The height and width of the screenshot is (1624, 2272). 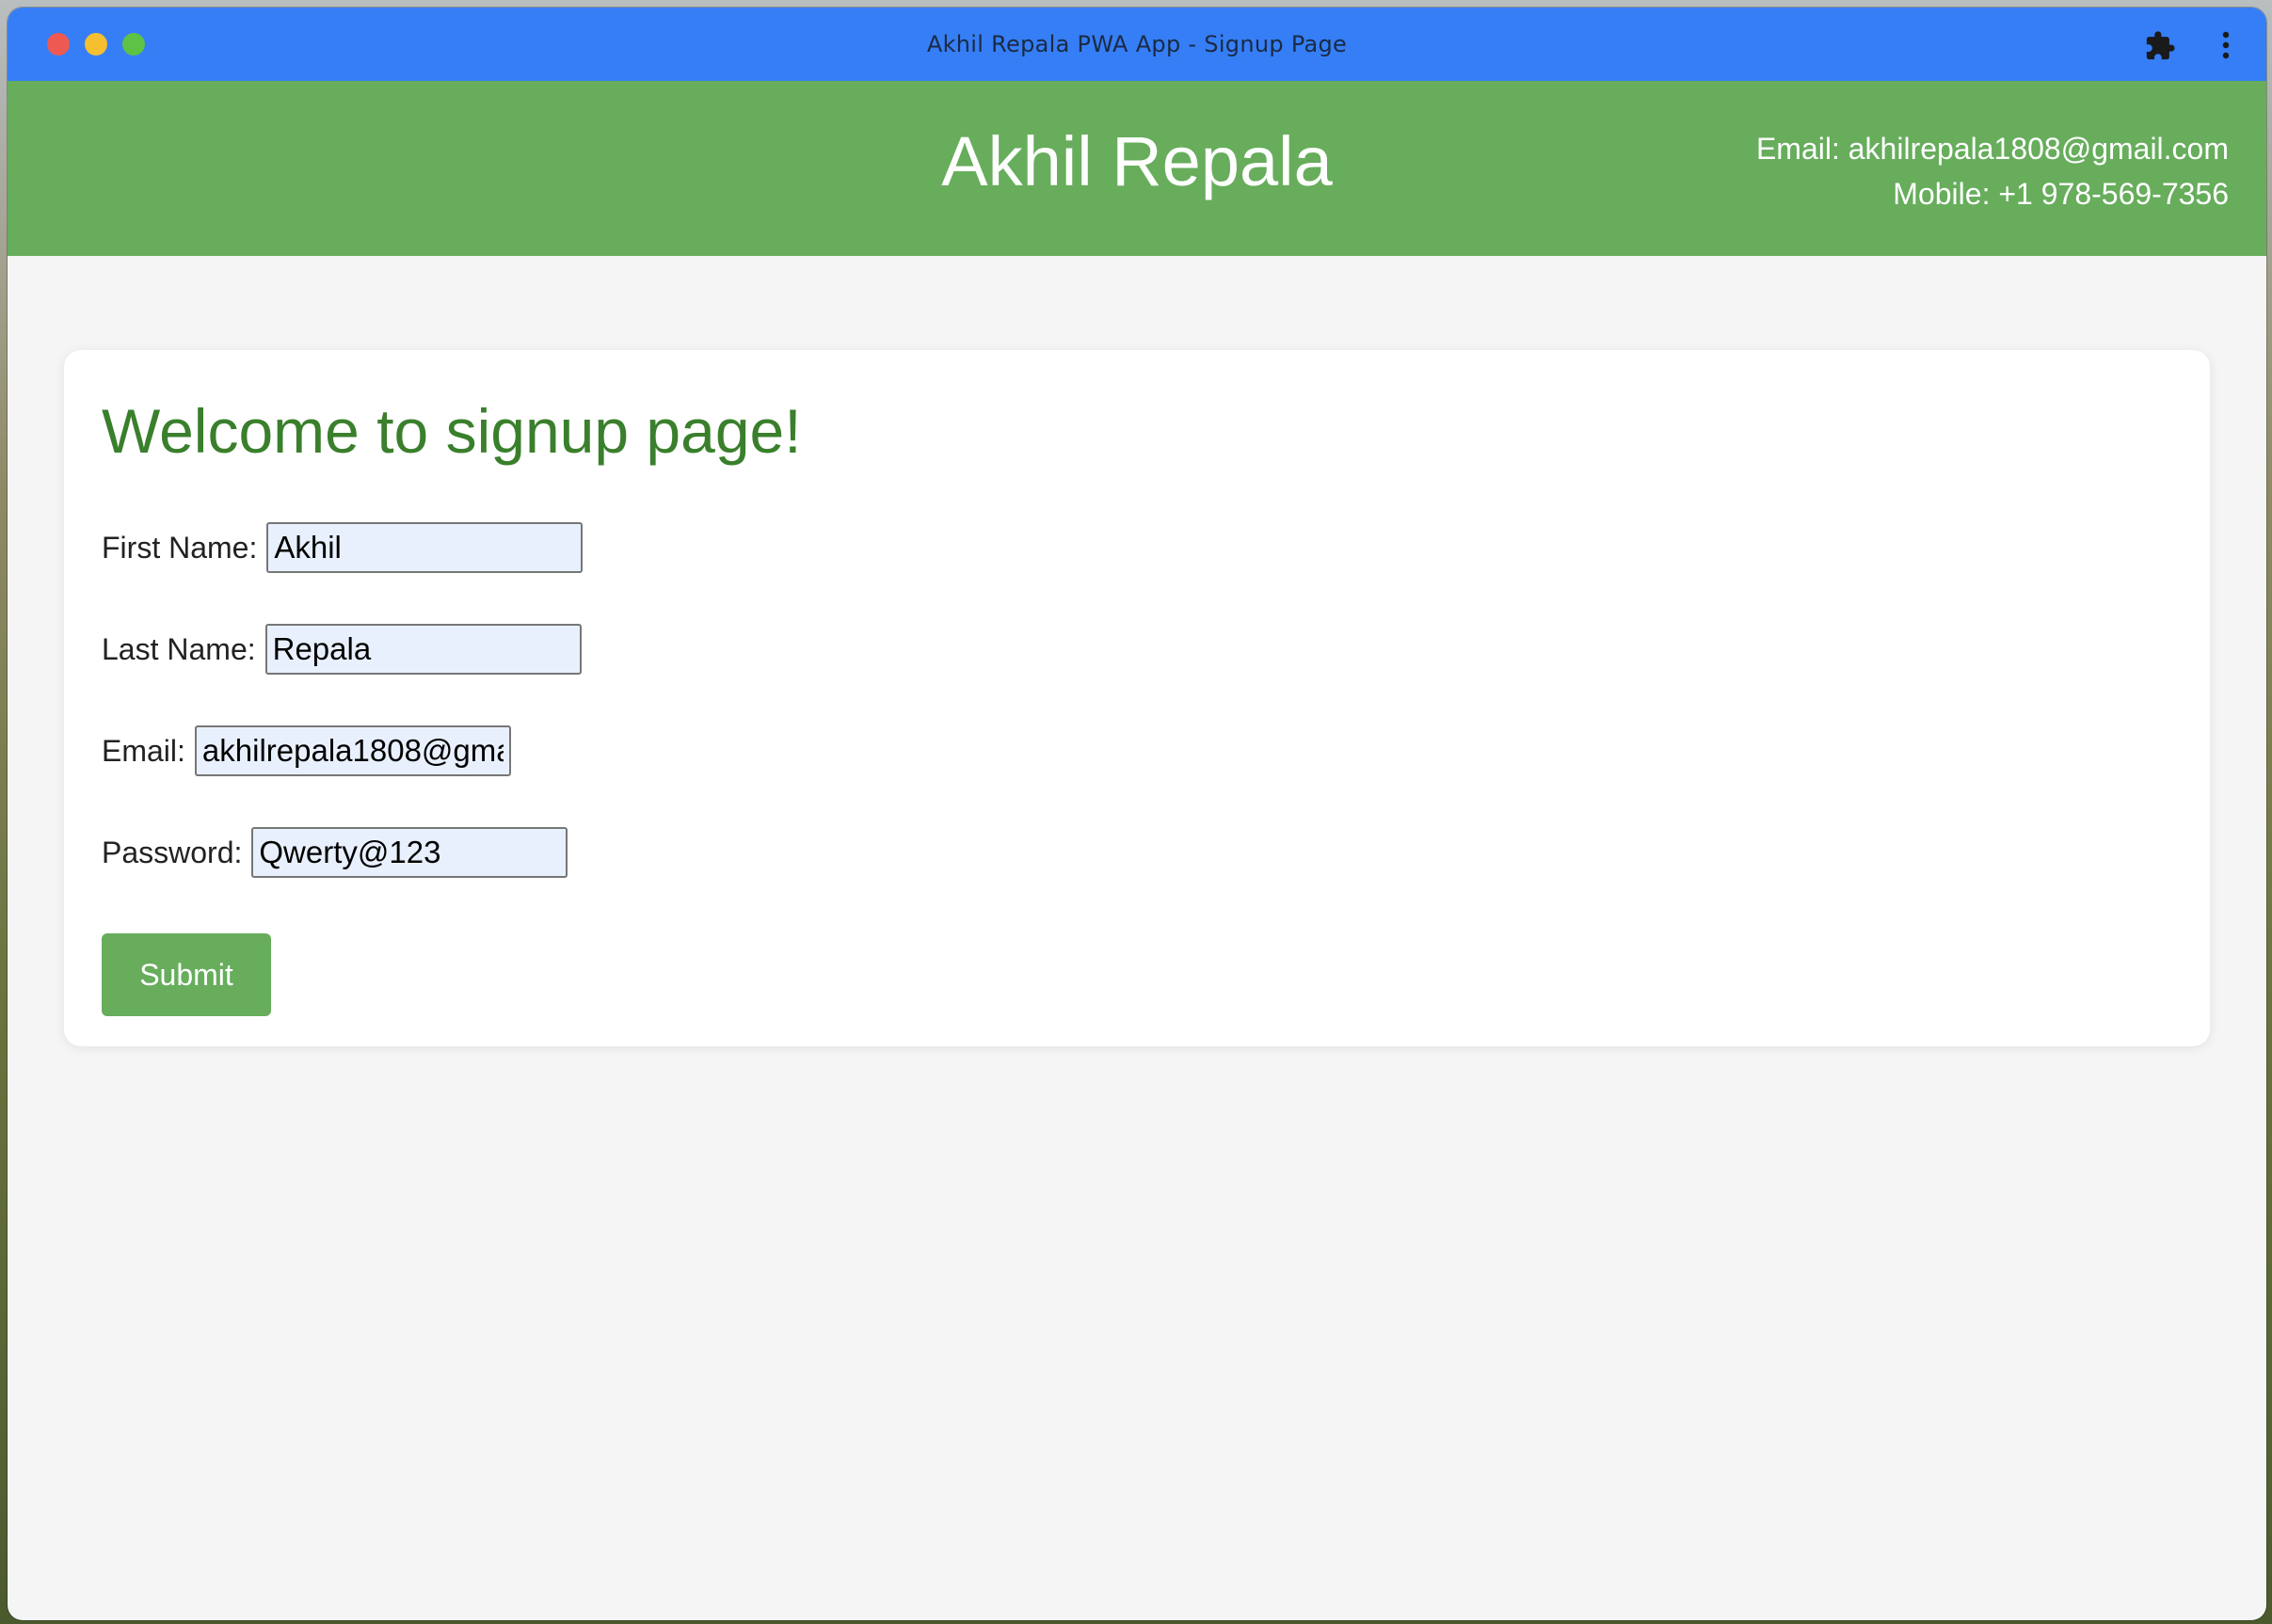 I want to click on first-name-row: First Name:, so click(x=343, y=547).